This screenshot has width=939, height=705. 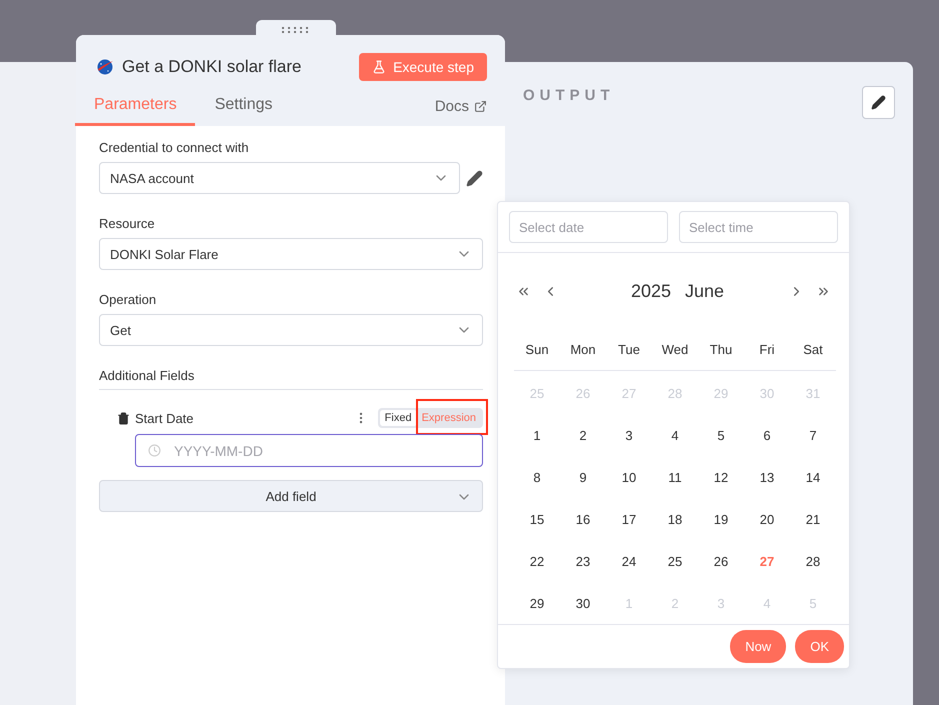 I want to click on calendar-day: 16, so click(x=583, y=519).